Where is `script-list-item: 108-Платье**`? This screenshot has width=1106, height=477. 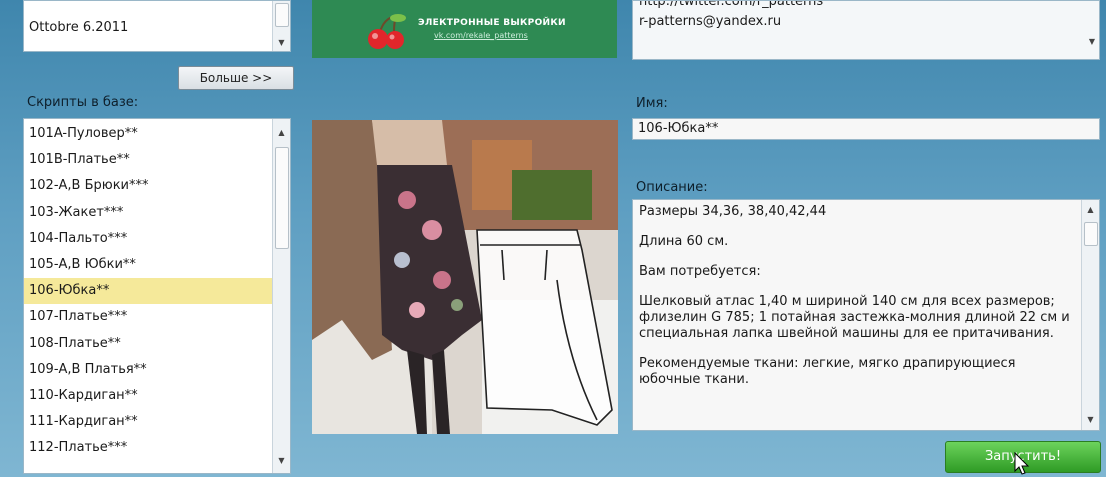
script-list-item: 108-Платье** is located at coordinates (148, 344).